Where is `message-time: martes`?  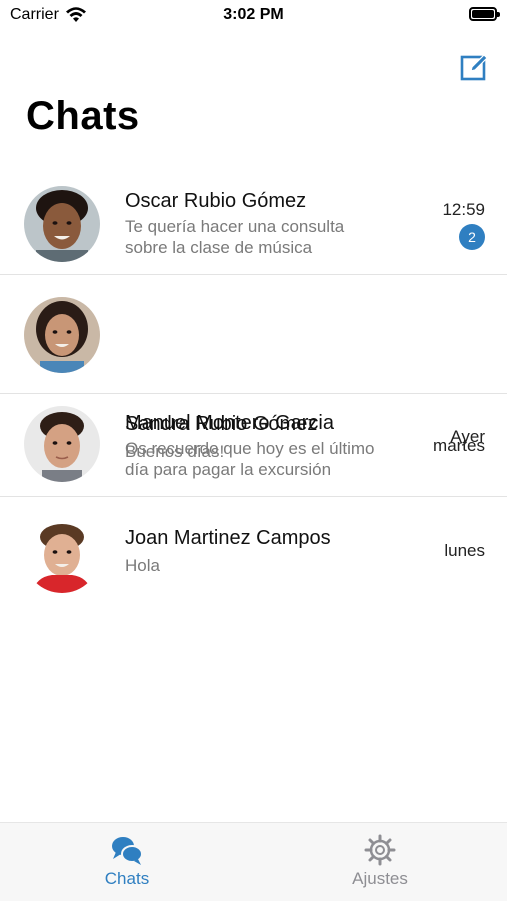
message-time: martes is located at coordinates (459, 445).